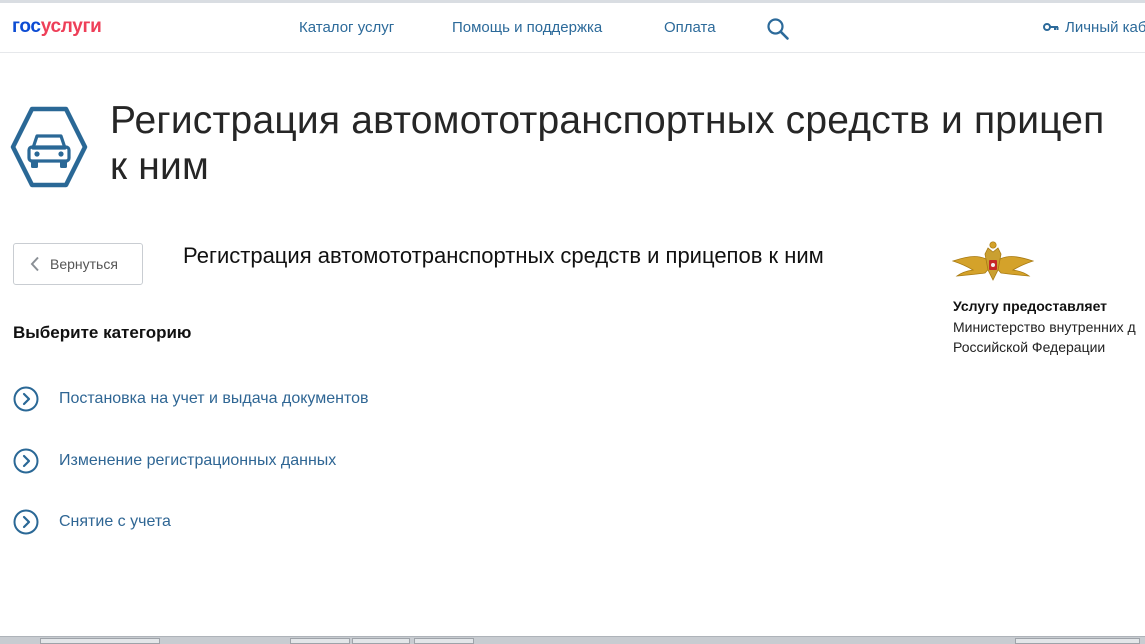 This screenshot has width=1145, height=644. I want to click on provider-name-line-2: Российской Федерации, so click(1029, 347).